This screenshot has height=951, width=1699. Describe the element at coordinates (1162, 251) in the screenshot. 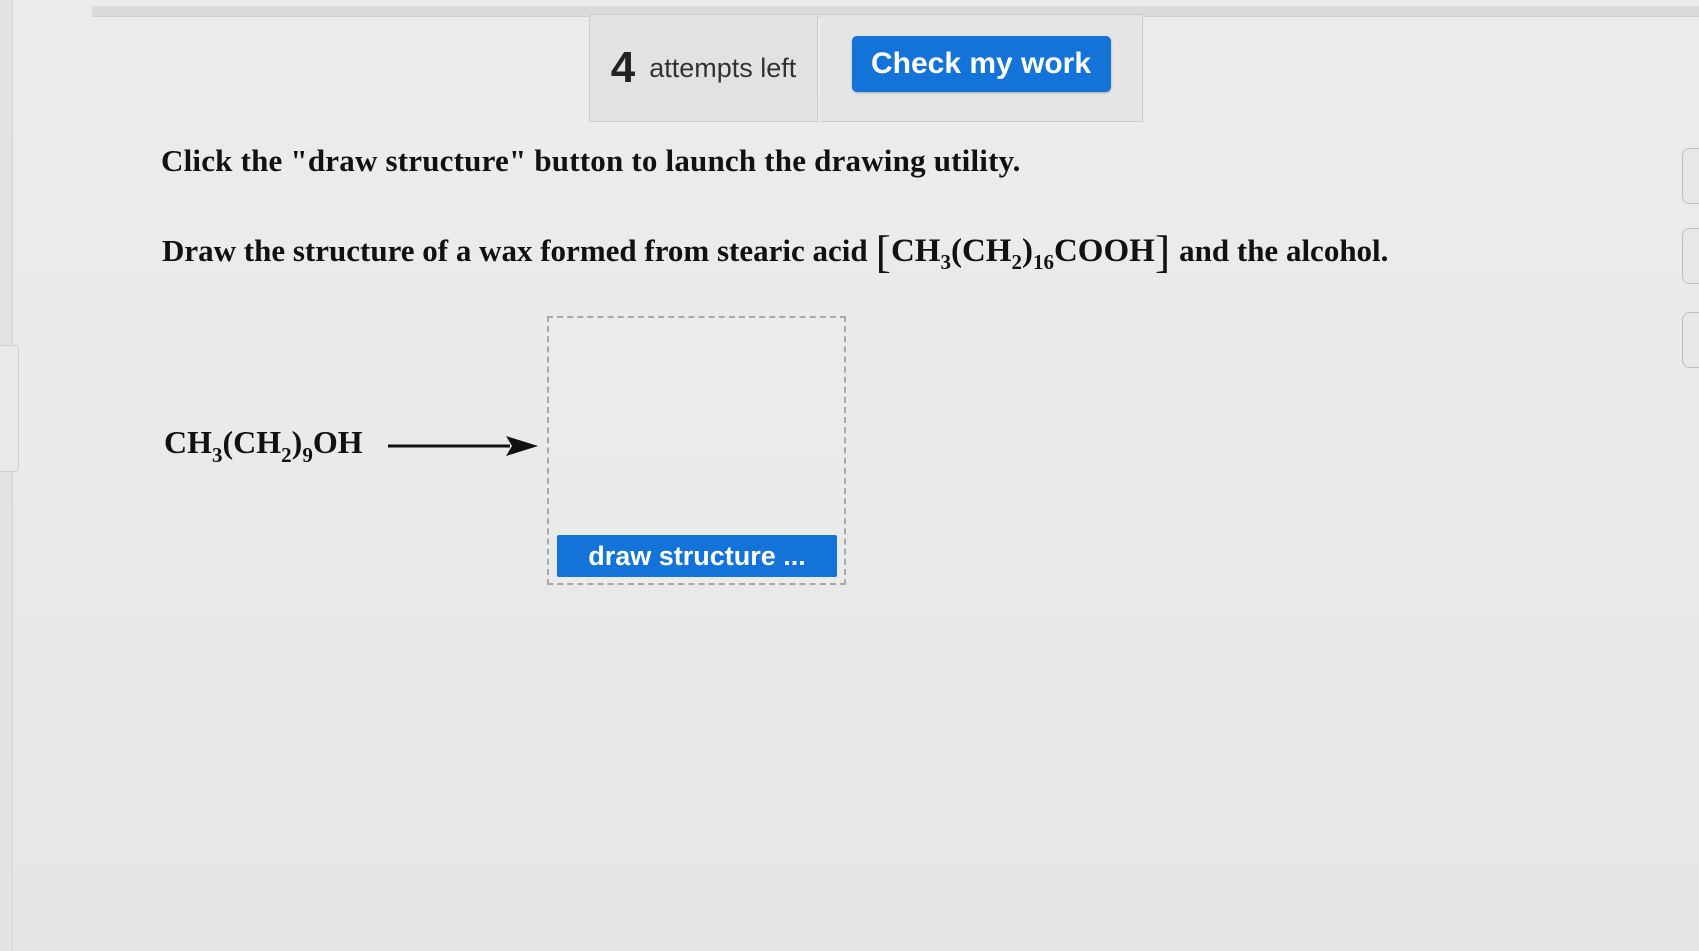

I see `right-bracket: ]` at that location.